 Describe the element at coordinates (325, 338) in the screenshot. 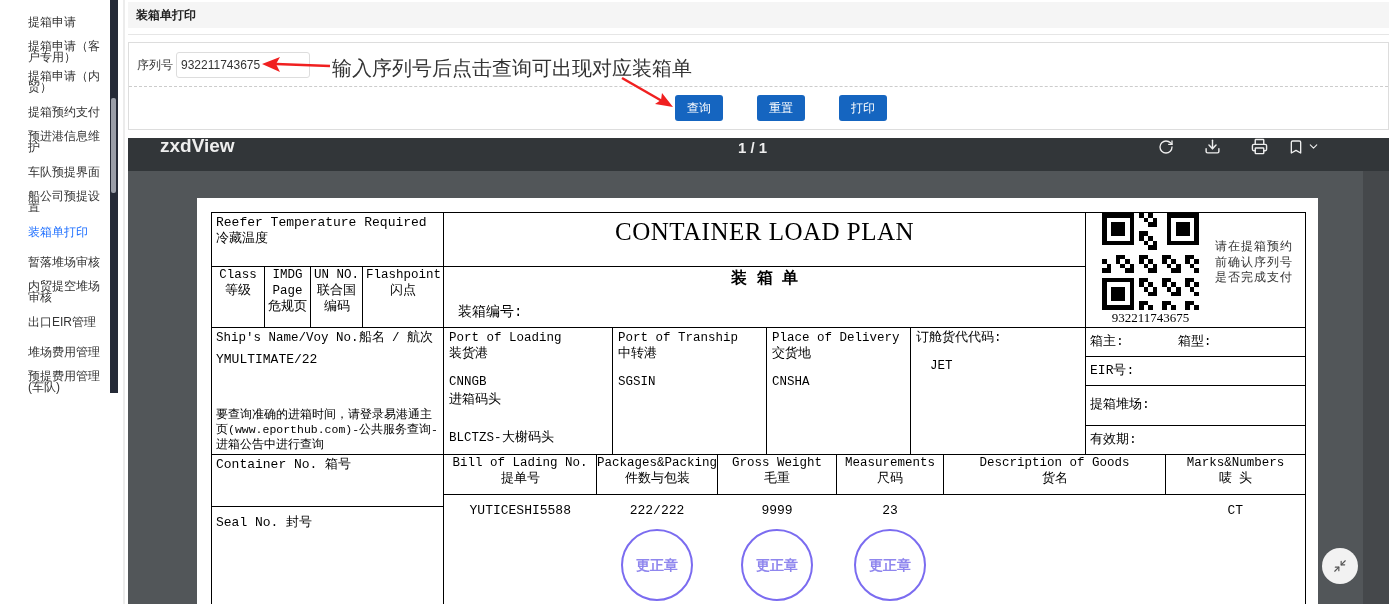

I see `field-label: Ship's Name/Voy No.船名 / 航次` at that location.